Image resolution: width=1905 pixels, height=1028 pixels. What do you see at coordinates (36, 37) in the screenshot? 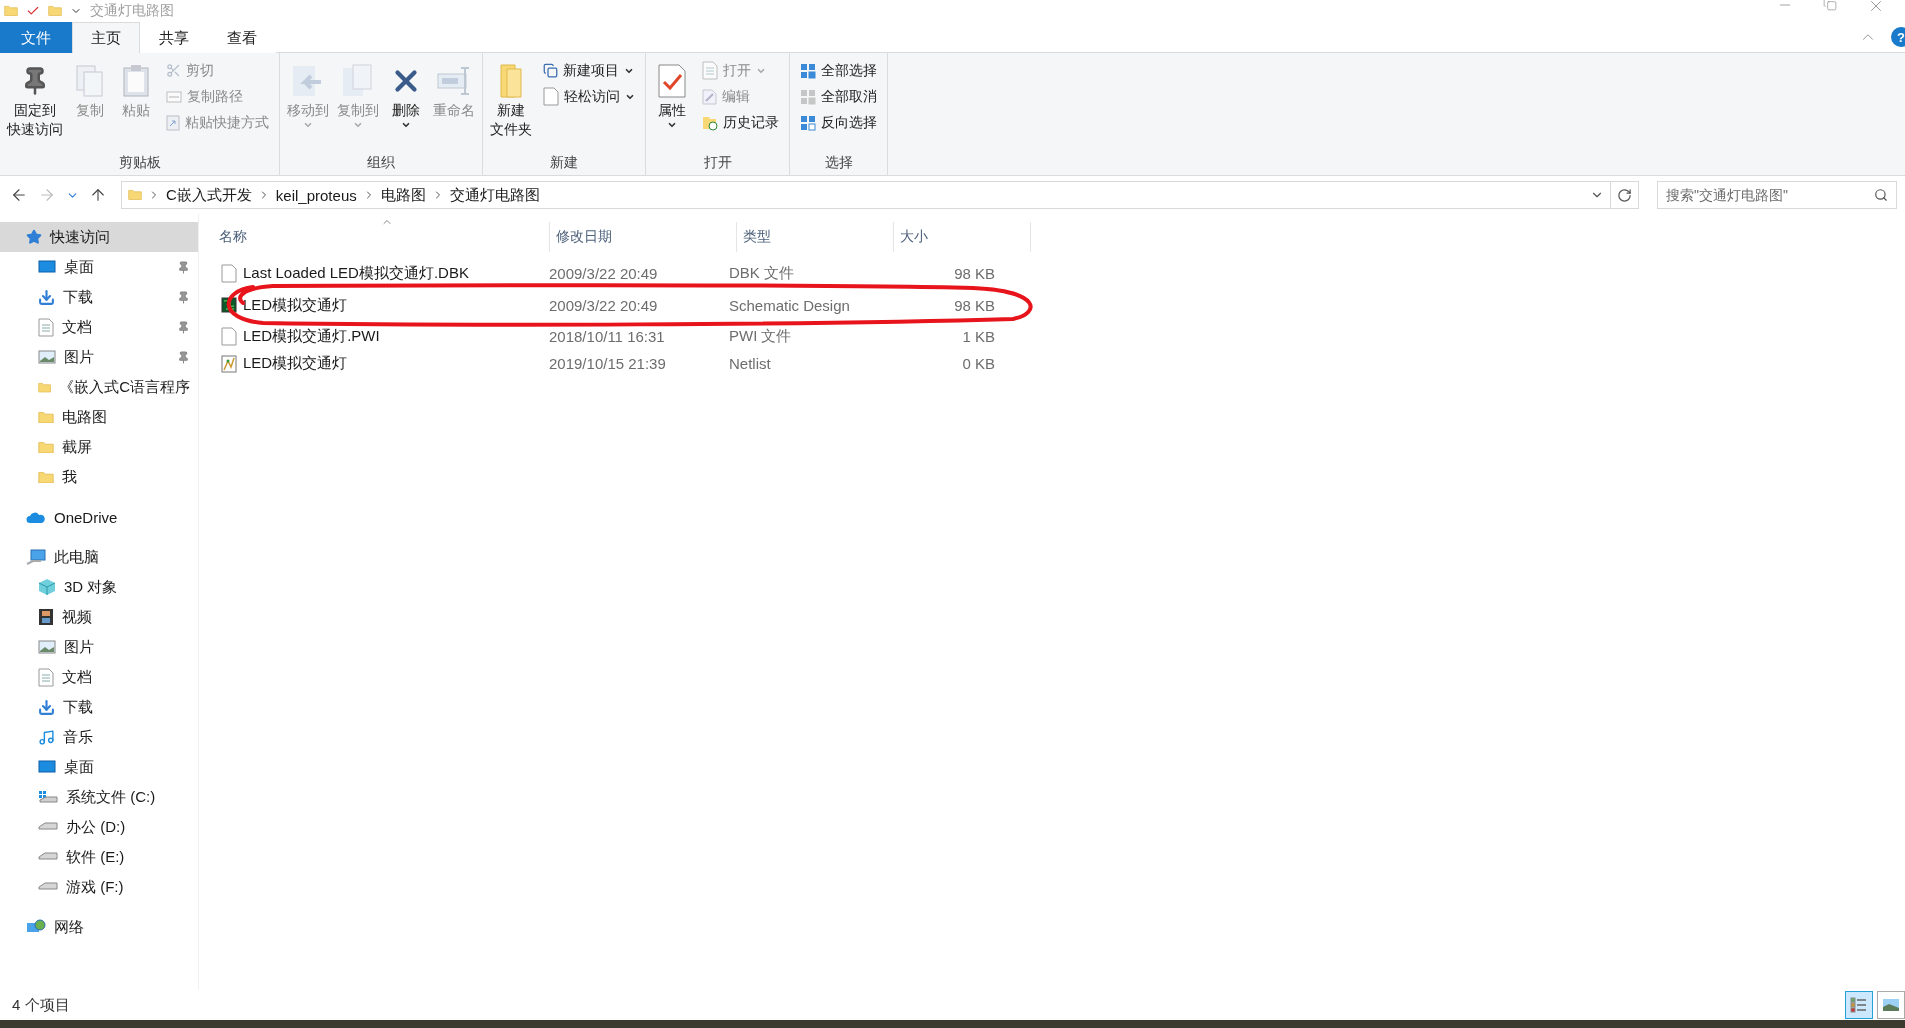
I see `ribbon-tab: 文件` at bounding box center [36, 37].